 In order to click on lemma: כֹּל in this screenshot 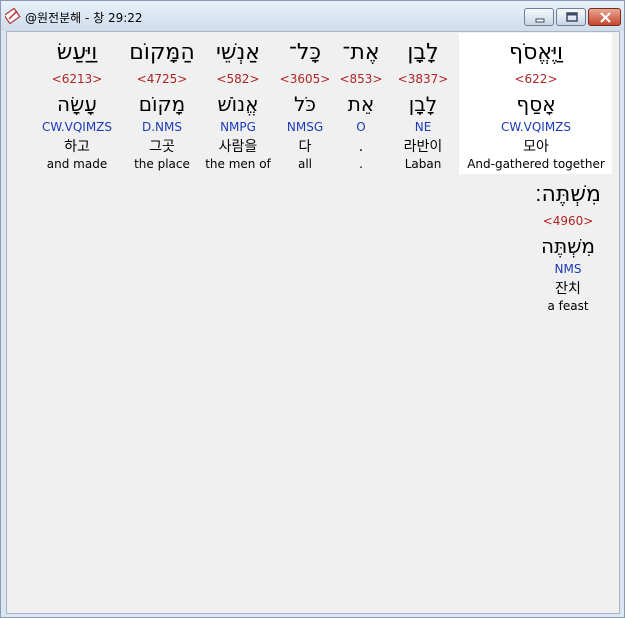, I will do `click(305, 104)`.